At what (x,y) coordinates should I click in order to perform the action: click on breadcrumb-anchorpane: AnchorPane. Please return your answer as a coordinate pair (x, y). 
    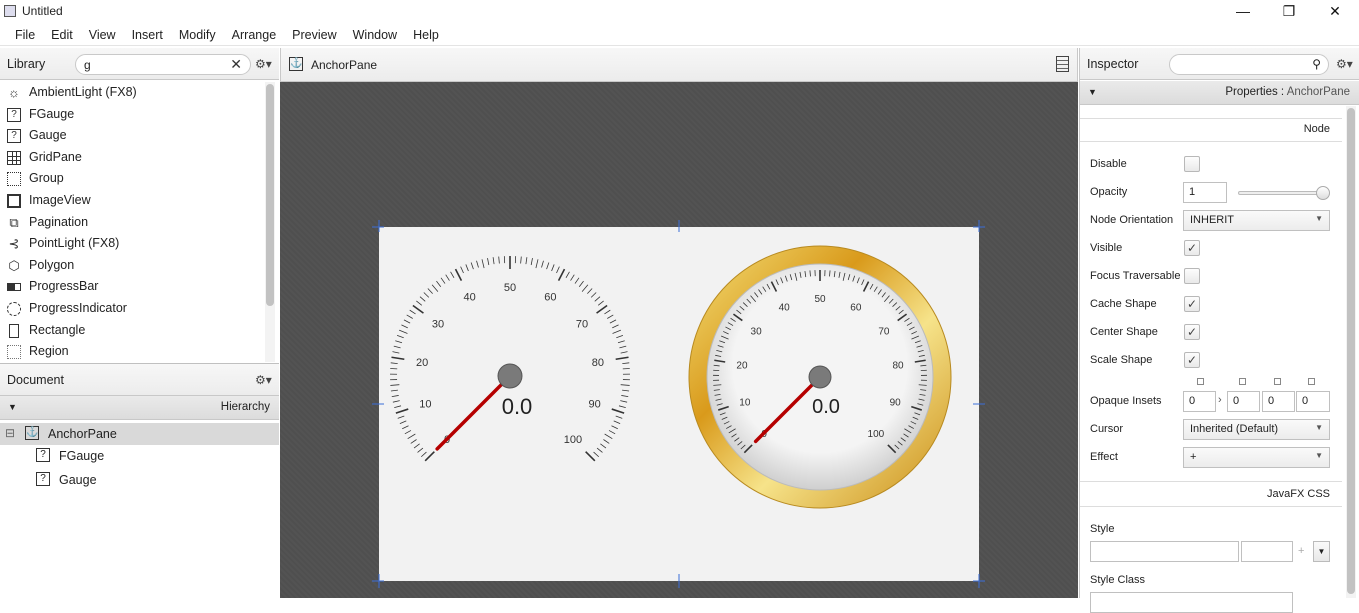
    Looking at the image, I should click on (344, 65).